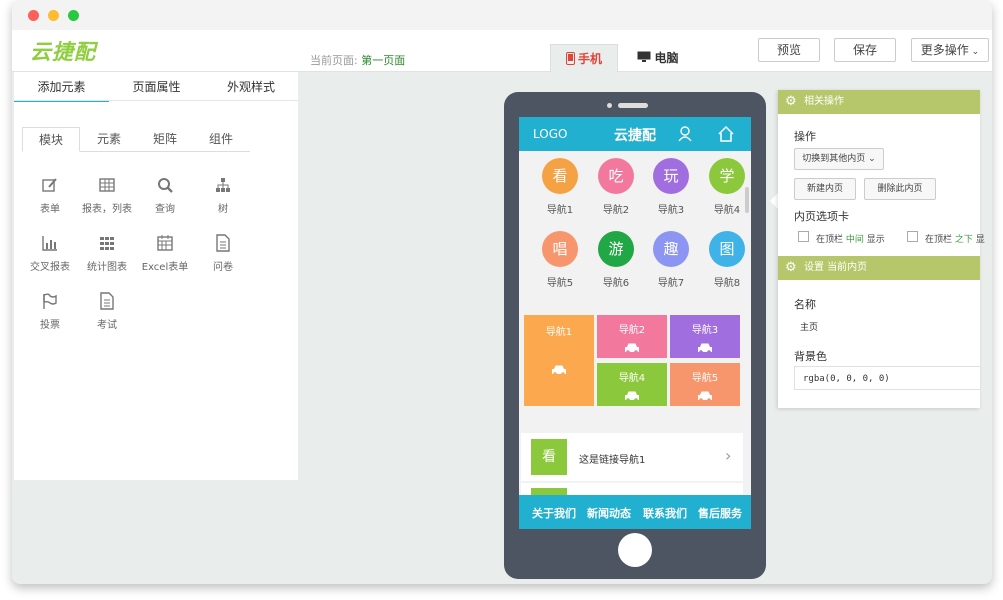 The width and height of the screenshot is (1003, 600). I want to click on show-center-text: 在顶栏 中间 显示, so click(850, 238).